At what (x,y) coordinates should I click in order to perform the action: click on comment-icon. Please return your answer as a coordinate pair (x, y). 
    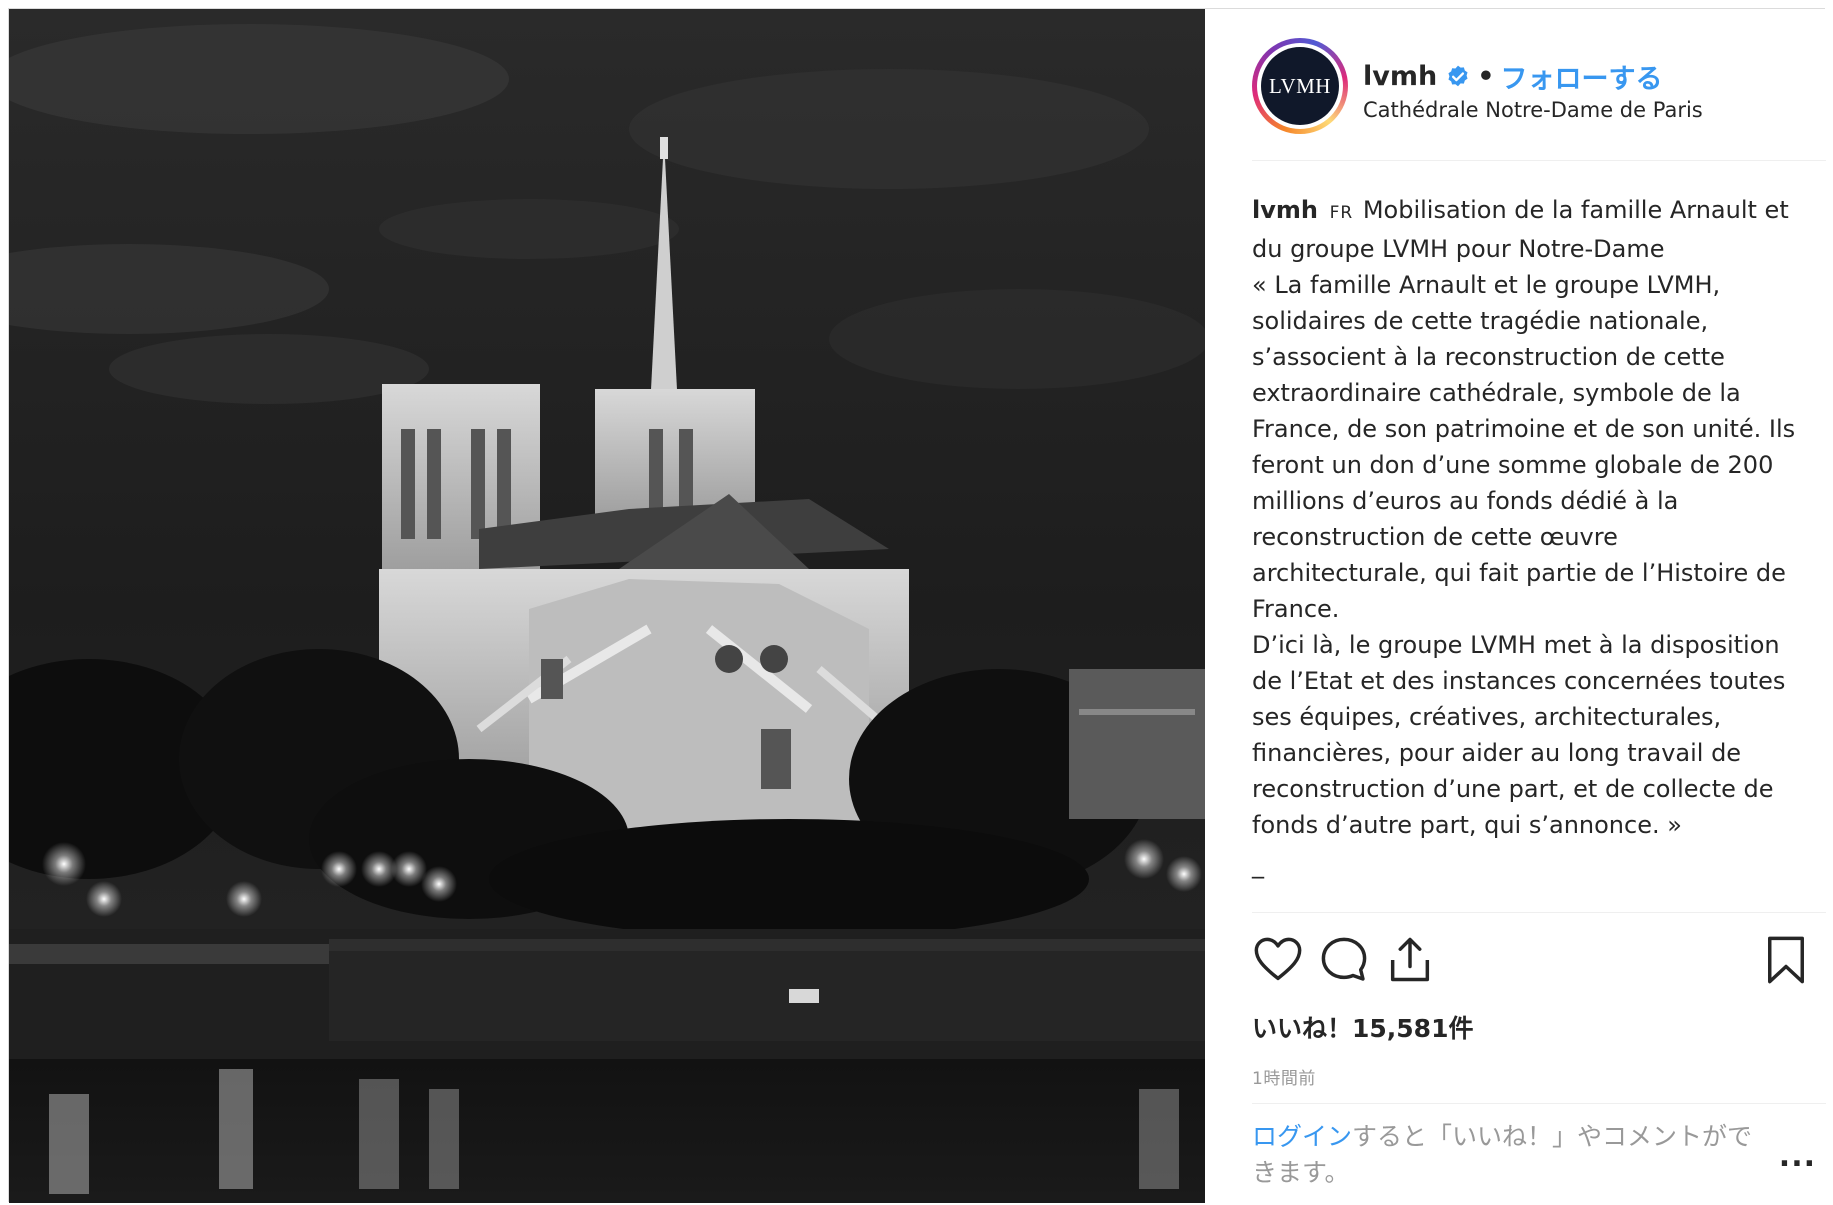
    Looking at the image, I should click on (1344, 959).